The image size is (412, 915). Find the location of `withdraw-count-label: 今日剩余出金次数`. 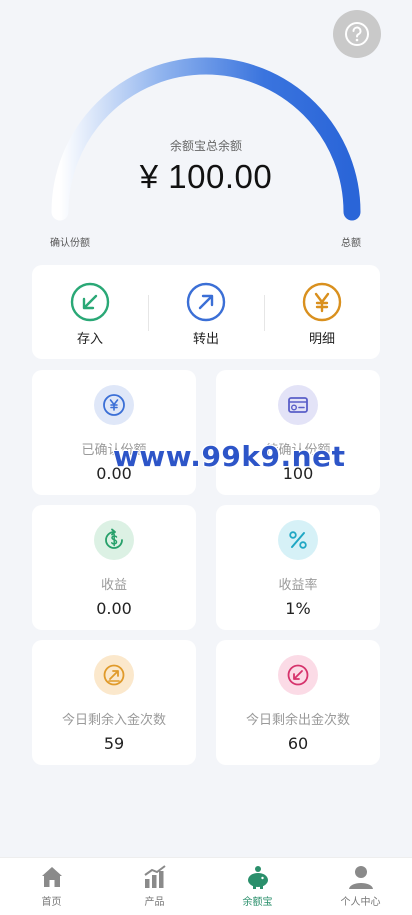

withdraw-count-label: 今日剩余出金次数 is located at coordinates (297, 720).